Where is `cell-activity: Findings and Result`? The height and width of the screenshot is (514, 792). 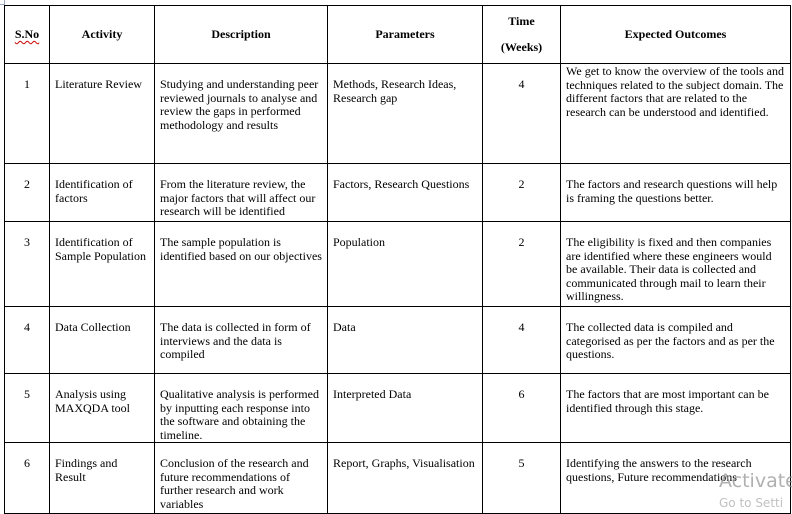
cell-activity: Findings and Result is located at coordinates (102, 478).